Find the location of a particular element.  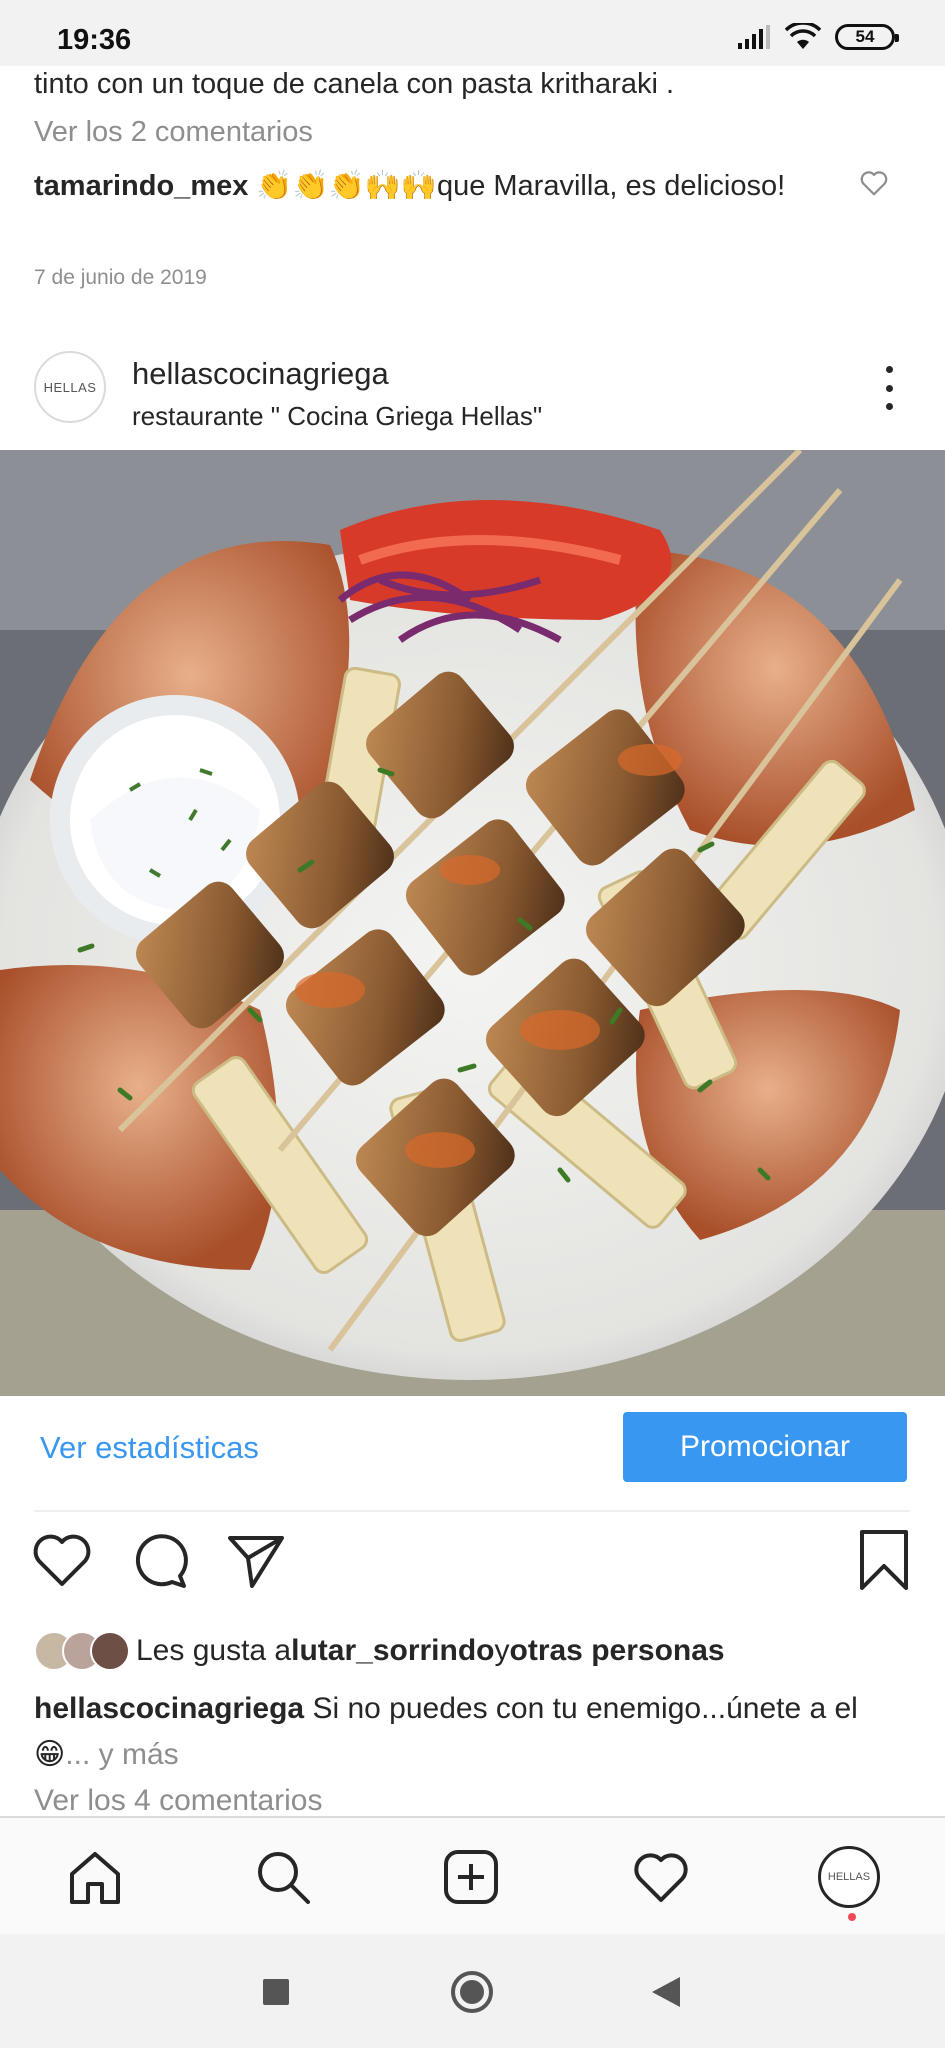

add-post-icon is located at coordinates (471, 1877).